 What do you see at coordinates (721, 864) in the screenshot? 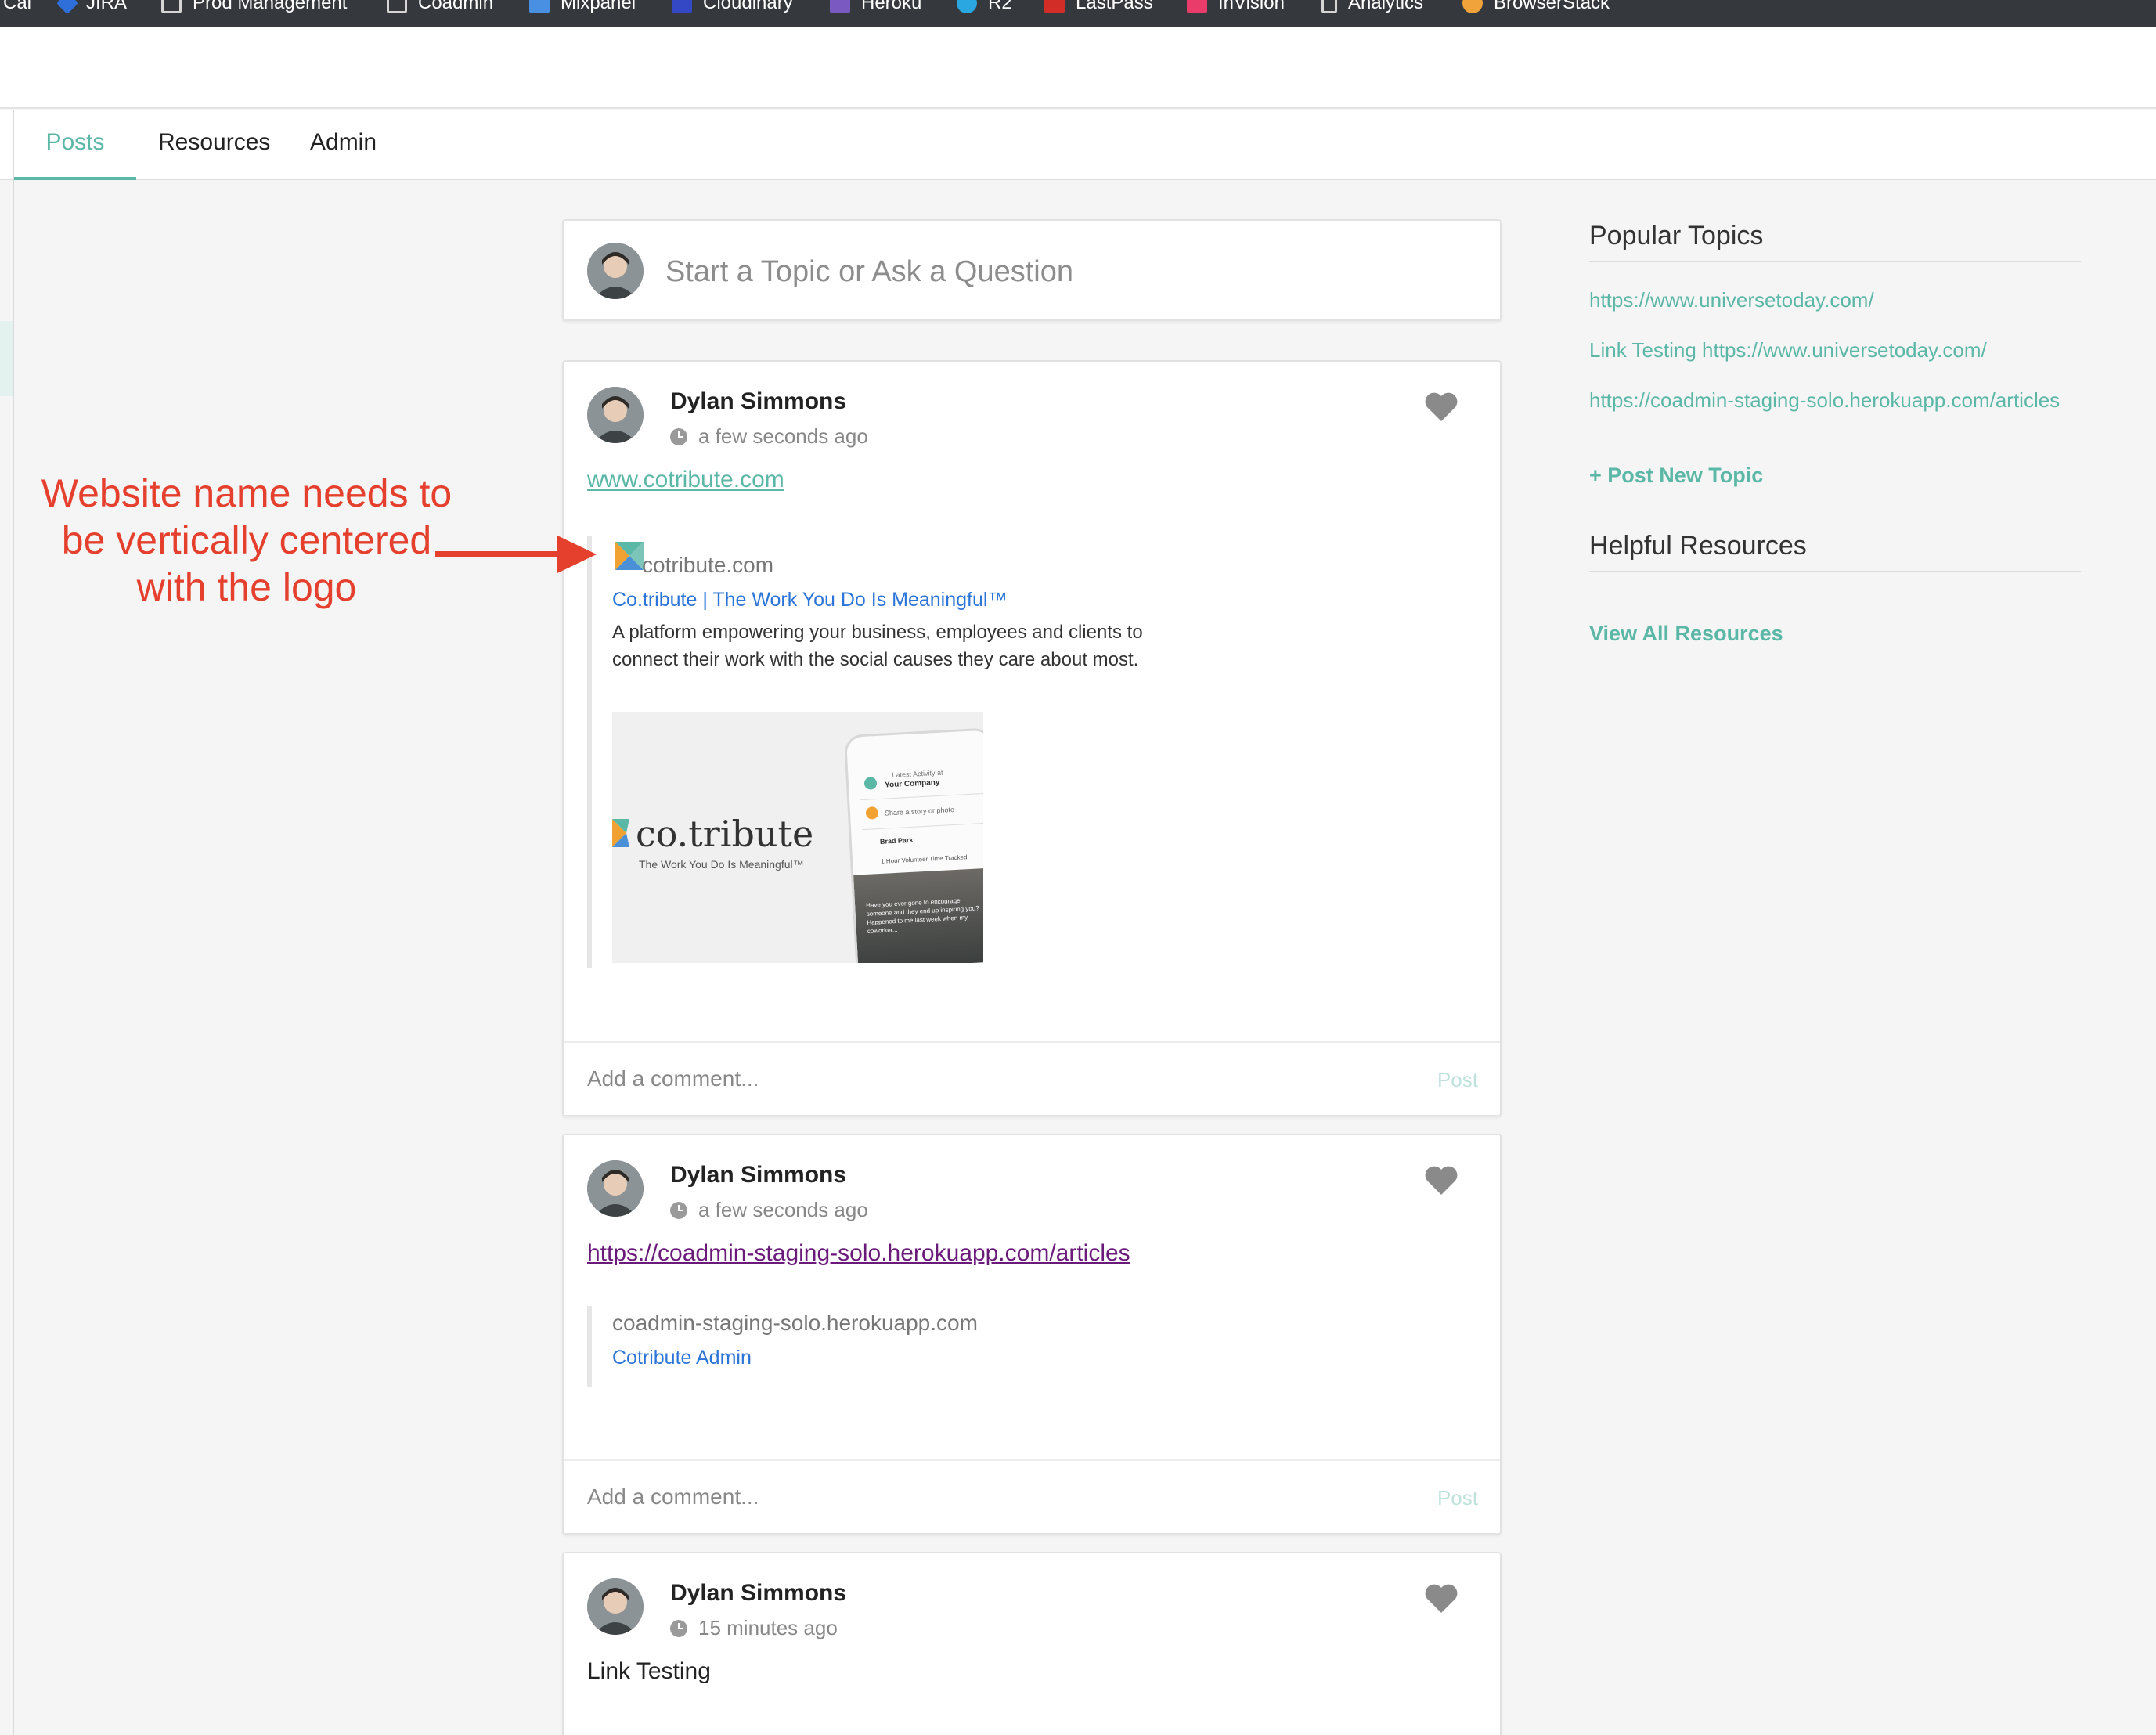
I see `image-tagline: The Work You Do Is Meaningful™` at bounding box center [721, 864].